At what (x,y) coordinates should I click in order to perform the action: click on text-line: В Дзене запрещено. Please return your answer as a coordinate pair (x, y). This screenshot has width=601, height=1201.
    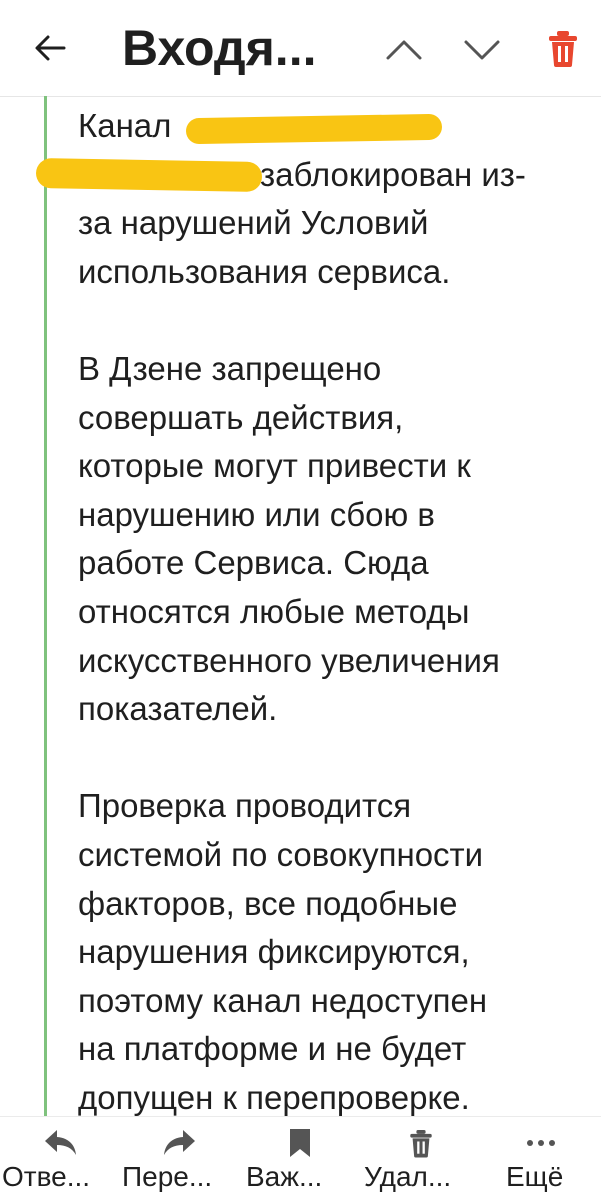
    Looking at the image, I should click on (230, 368).